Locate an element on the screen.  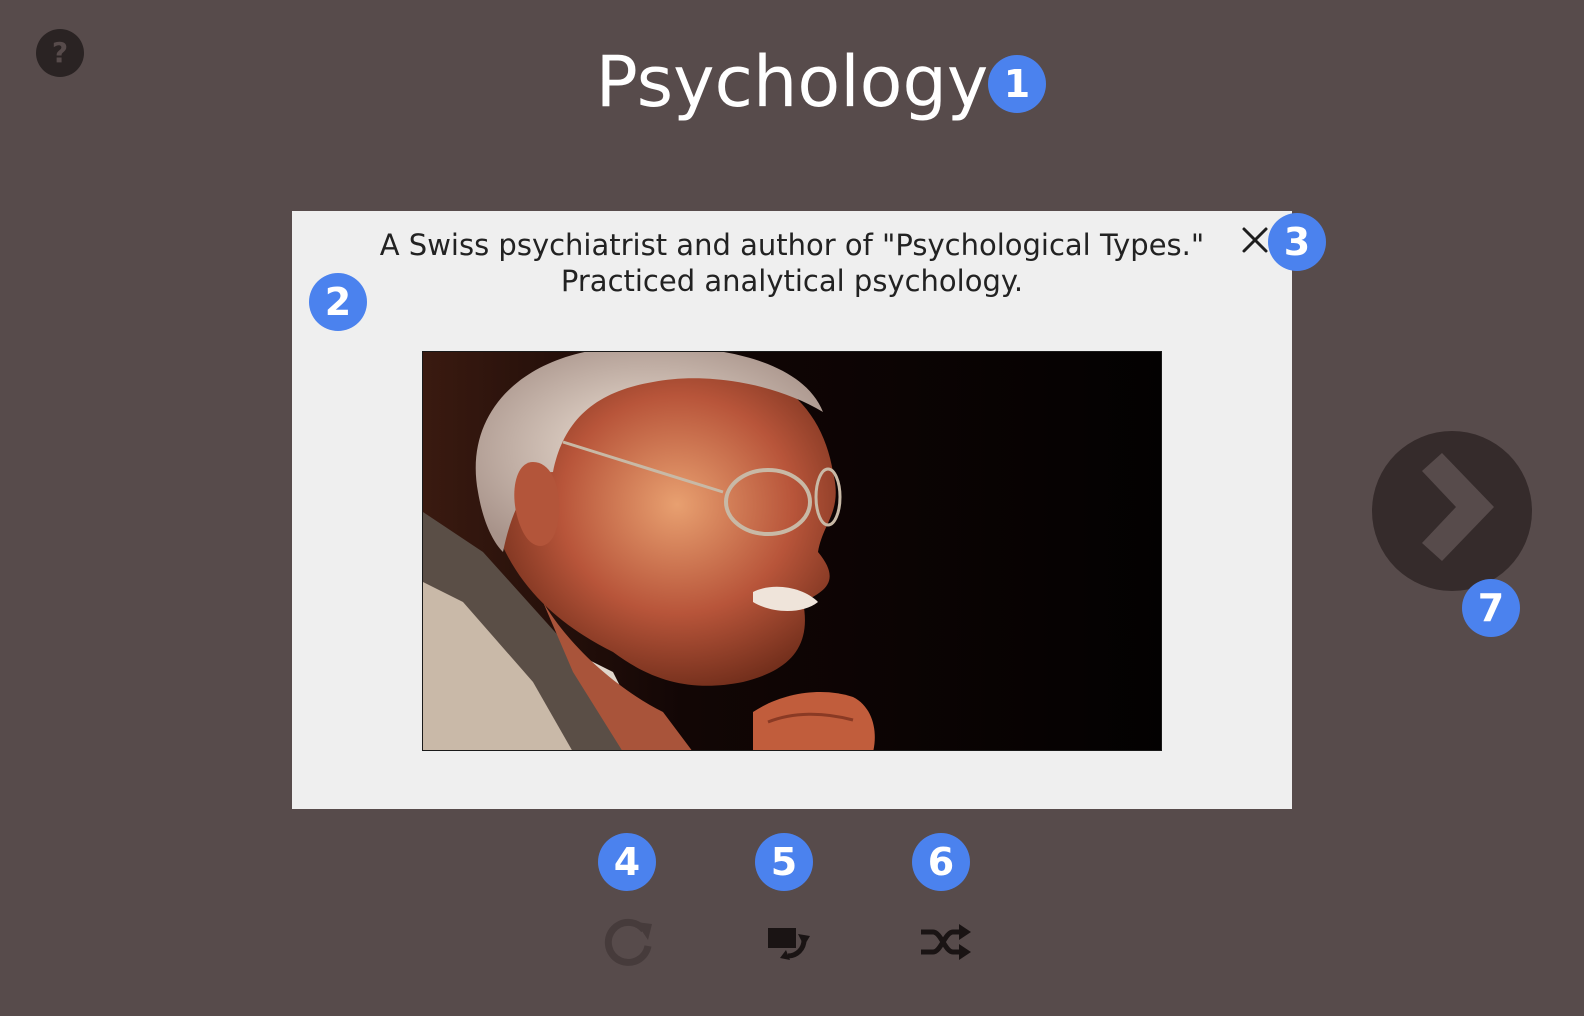
restart-icon is located at coordinates (628, 942).